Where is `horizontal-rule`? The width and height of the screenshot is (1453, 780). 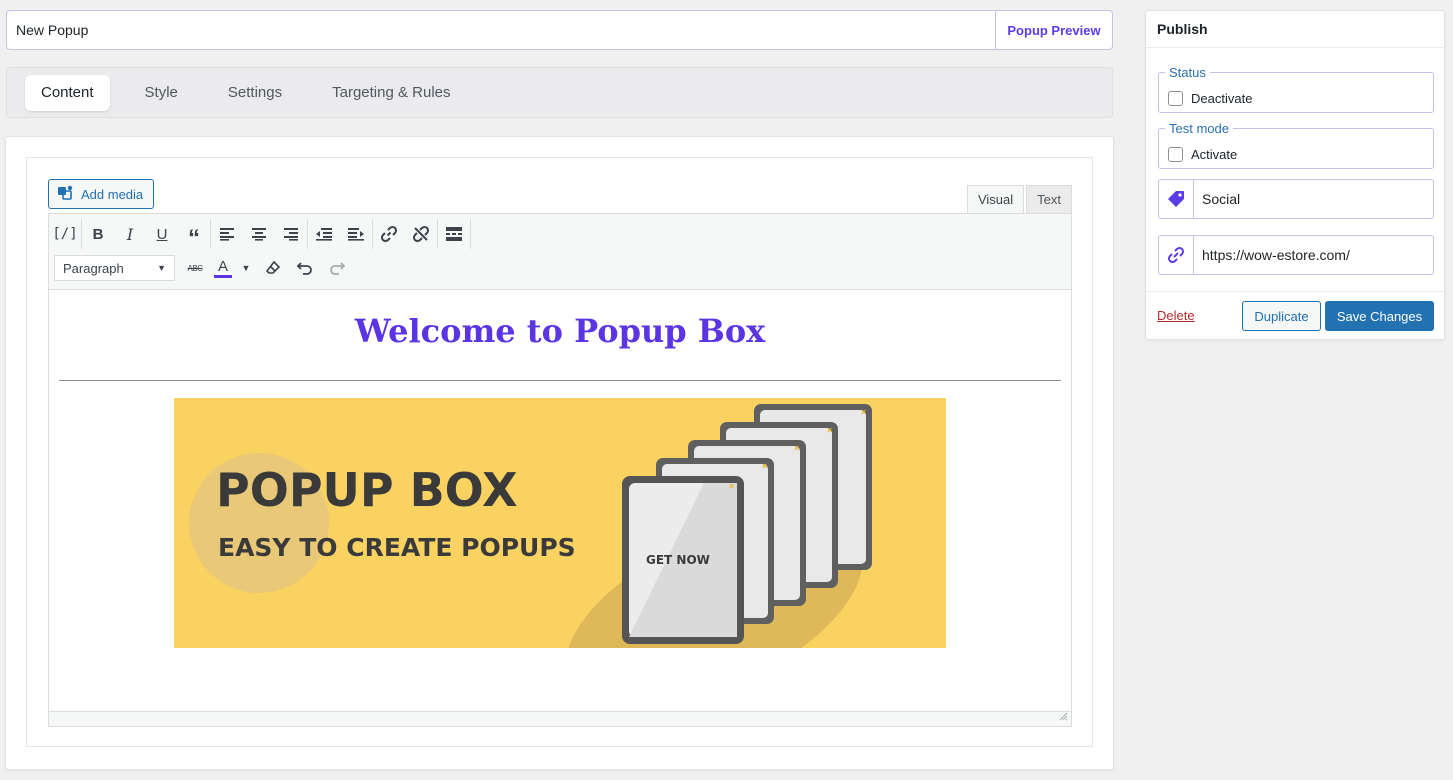 horizontal-rule is located at coordinates (560, 380).